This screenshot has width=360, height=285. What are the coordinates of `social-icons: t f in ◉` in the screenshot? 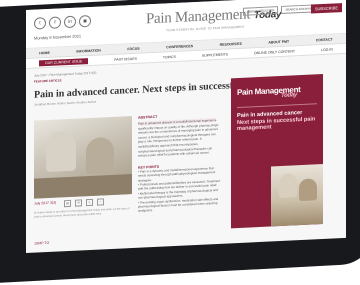 It's located at (62, 22).